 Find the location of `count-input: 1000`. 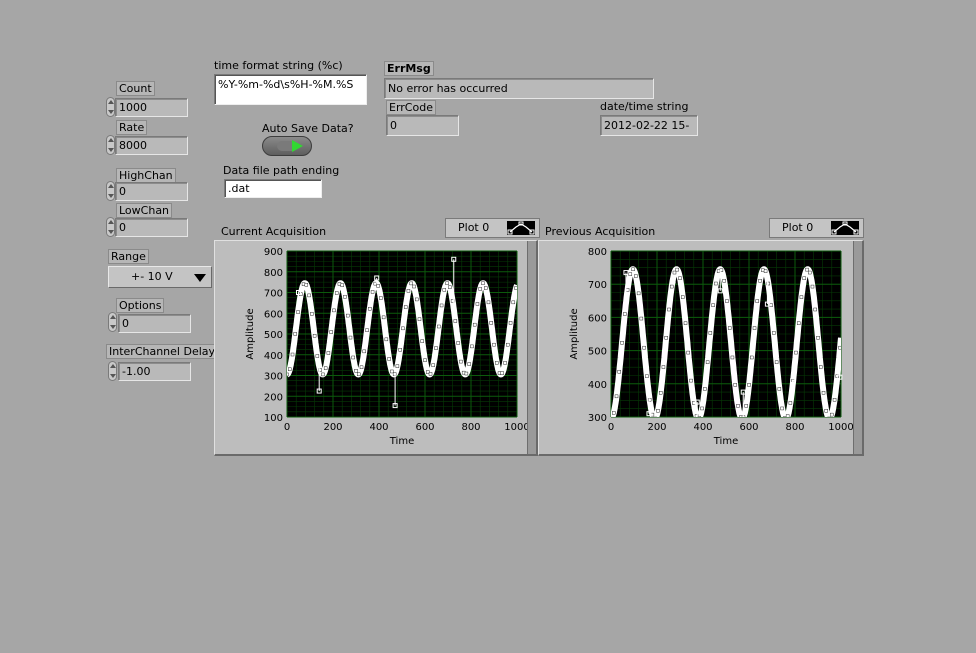

count-input: 1000 is located at coordinates (151, 107).